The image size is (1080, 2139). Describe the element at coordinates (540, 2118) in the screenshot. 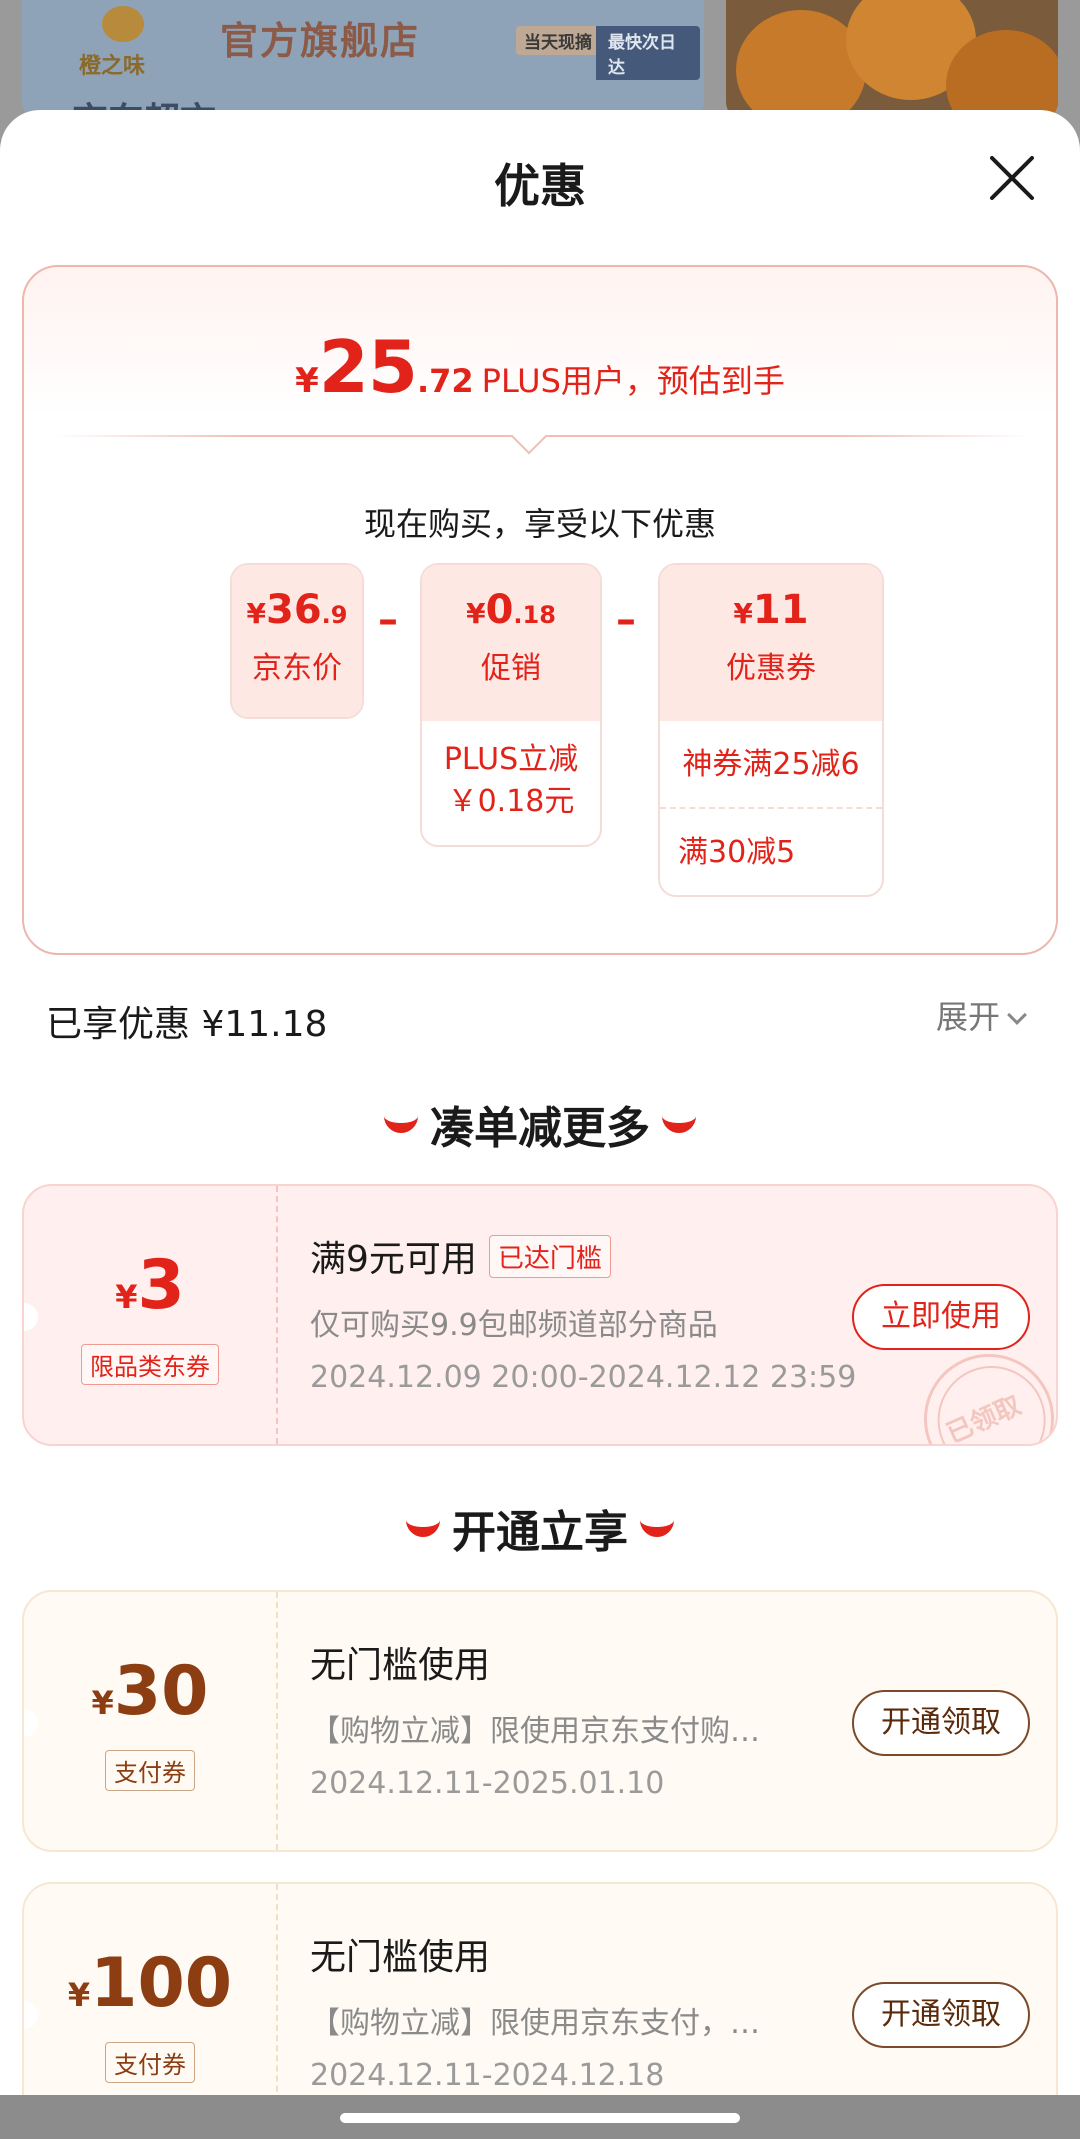

I see `home-indicator` at that location.